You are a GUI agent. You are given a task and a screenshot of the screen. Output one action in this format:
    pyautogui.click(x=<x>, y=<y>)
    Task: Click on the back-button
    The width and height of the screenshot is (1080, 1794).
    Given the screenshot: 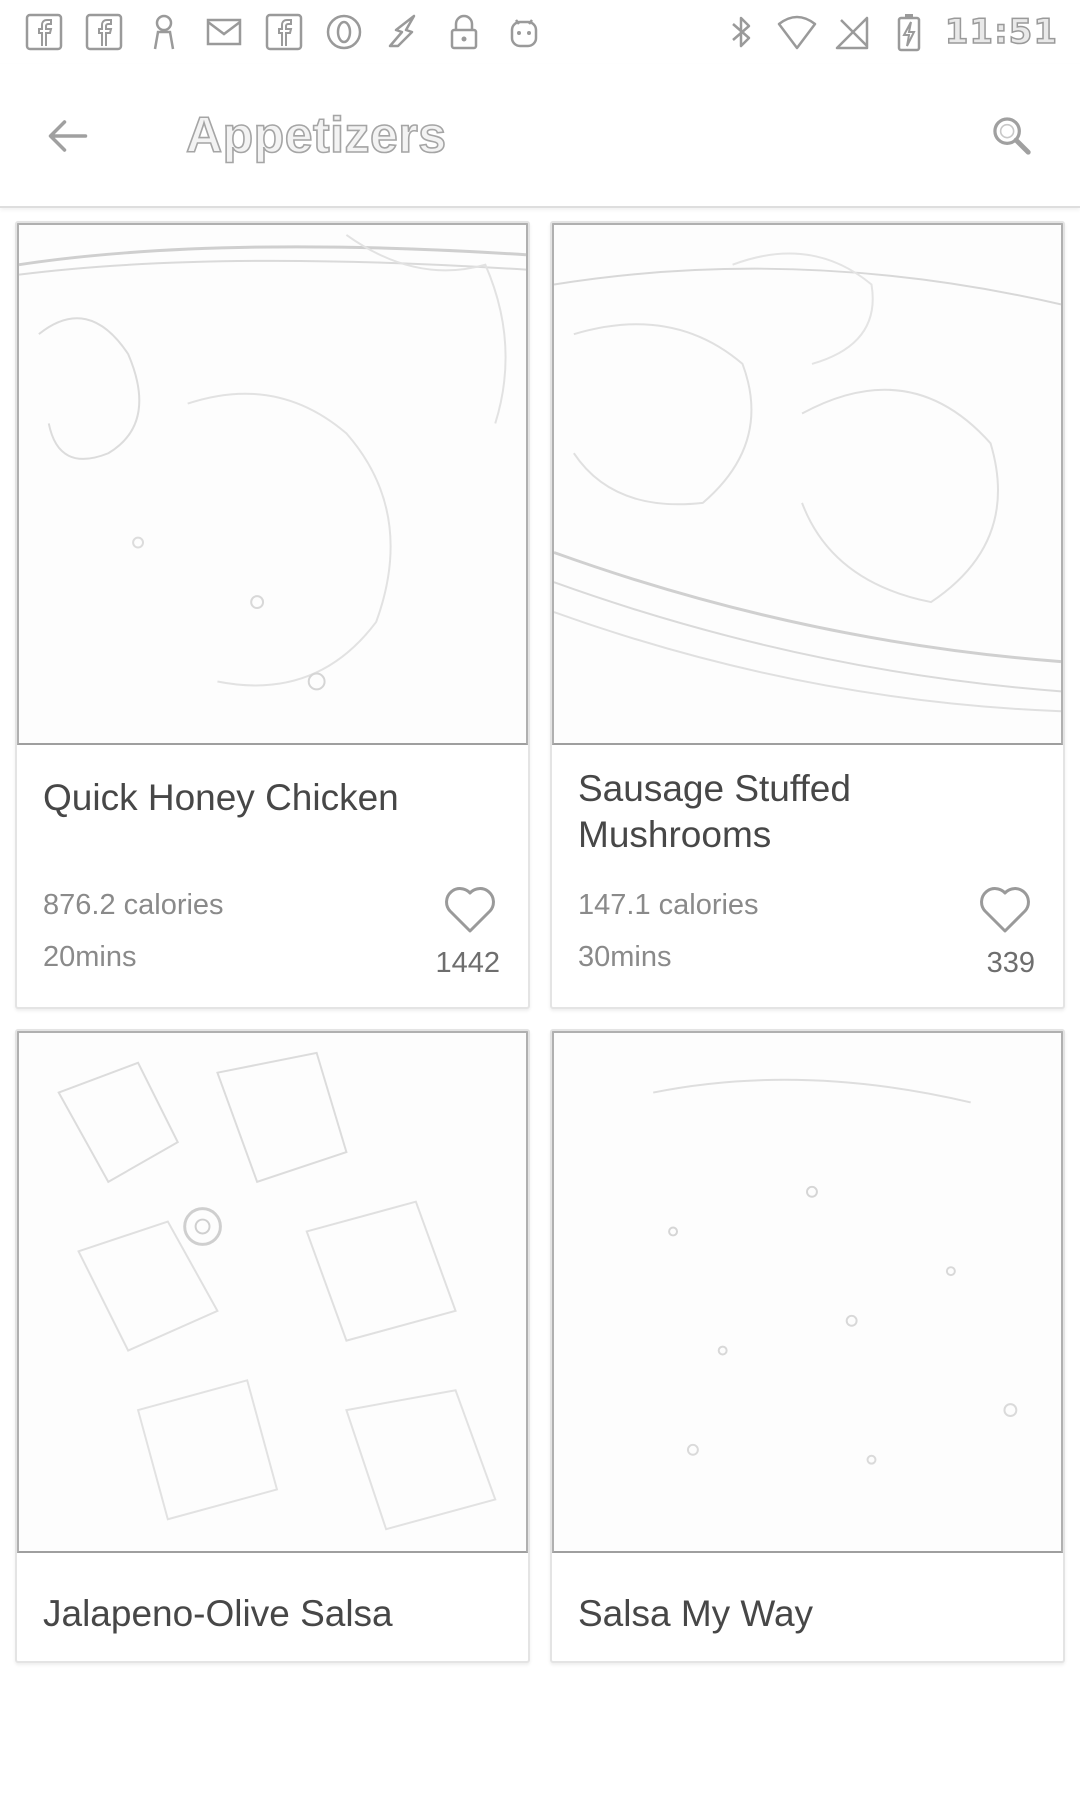 What is the action you would take?
    pyautogui.click(x=68, y=136)
    